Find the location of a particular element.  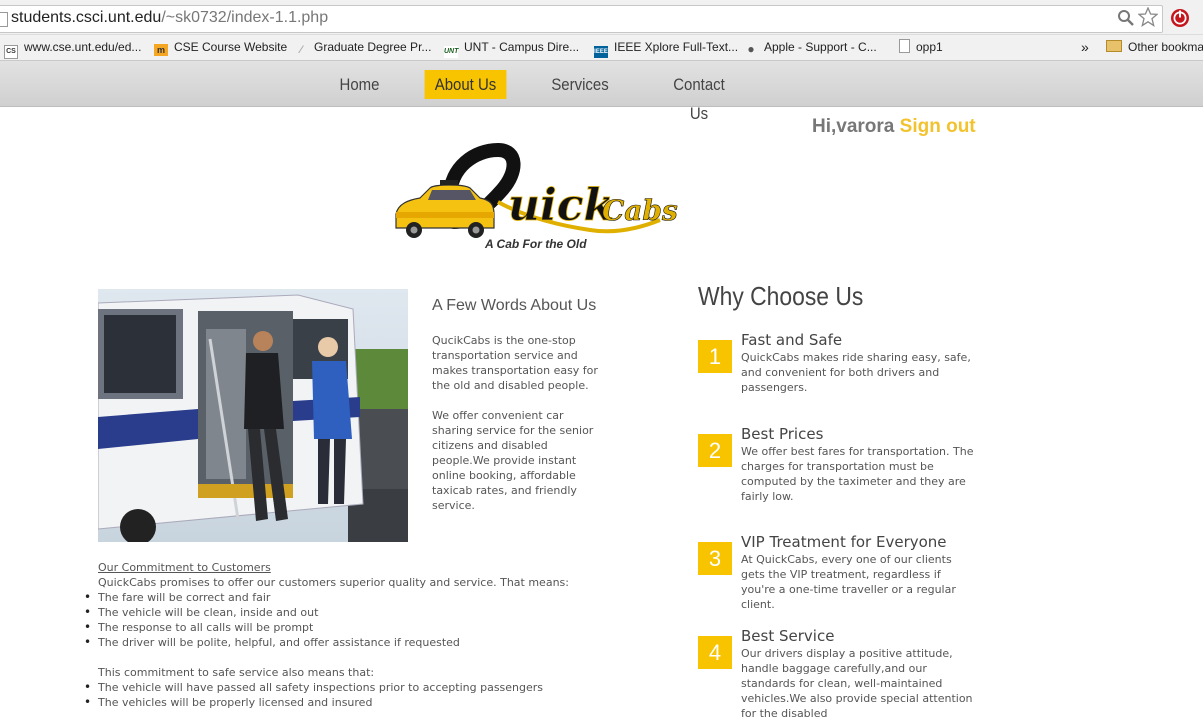

url-path: /~sk0732/index-1.1.php is located at coordinates (245, 17).